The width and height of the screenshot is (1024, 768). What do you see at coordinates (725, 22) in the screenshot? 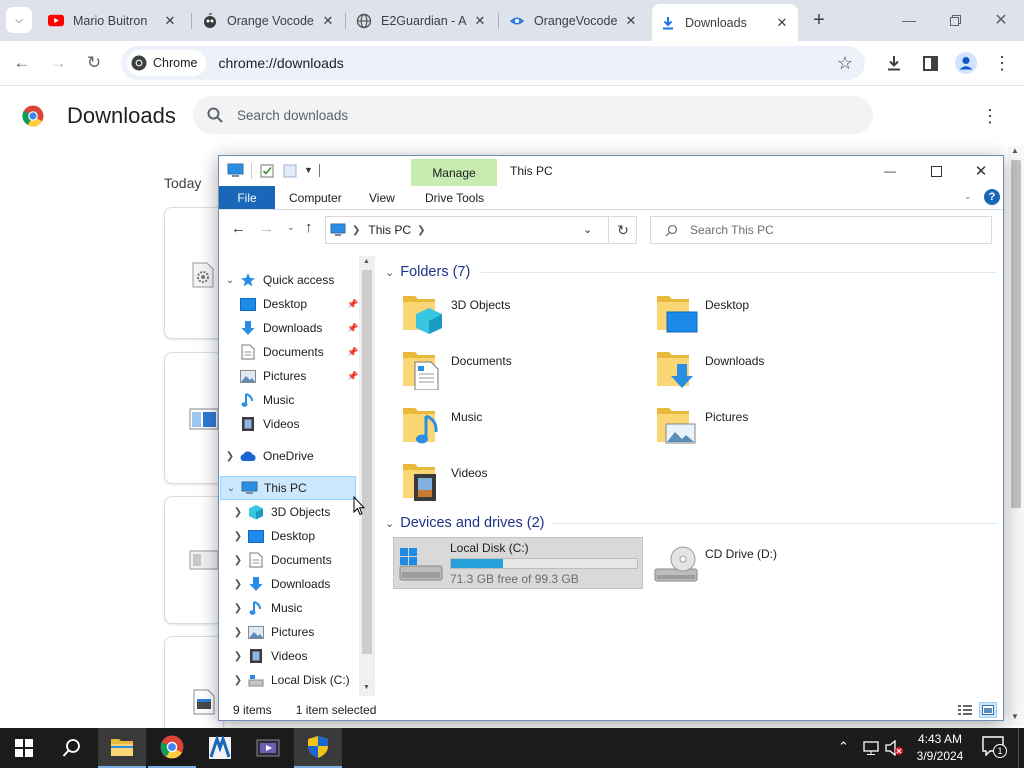
I see `tab-downloads: Downloads ✕` at bounding box center [725, 22].